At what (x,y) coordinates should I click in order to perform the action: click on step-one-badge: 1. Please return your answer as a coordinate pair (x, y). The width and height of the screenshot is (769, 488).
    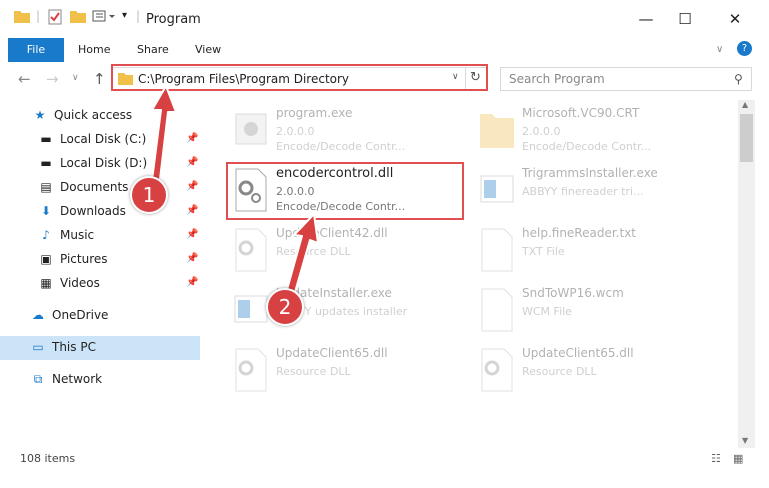
    Looking at the image, I should click on (149, 195).